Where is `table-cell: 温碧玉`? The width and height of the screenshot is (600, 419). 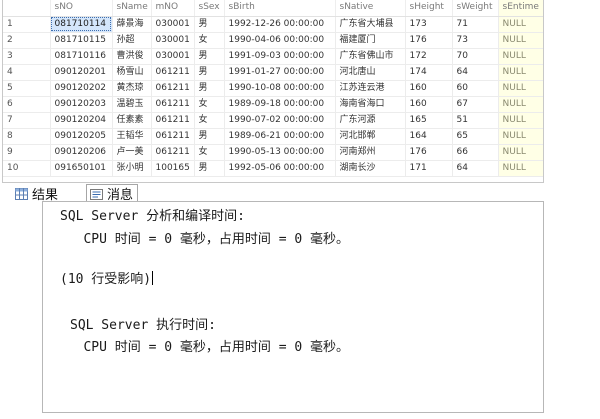
table-cell: 温碧玉 is located at coordinates (132, 104).